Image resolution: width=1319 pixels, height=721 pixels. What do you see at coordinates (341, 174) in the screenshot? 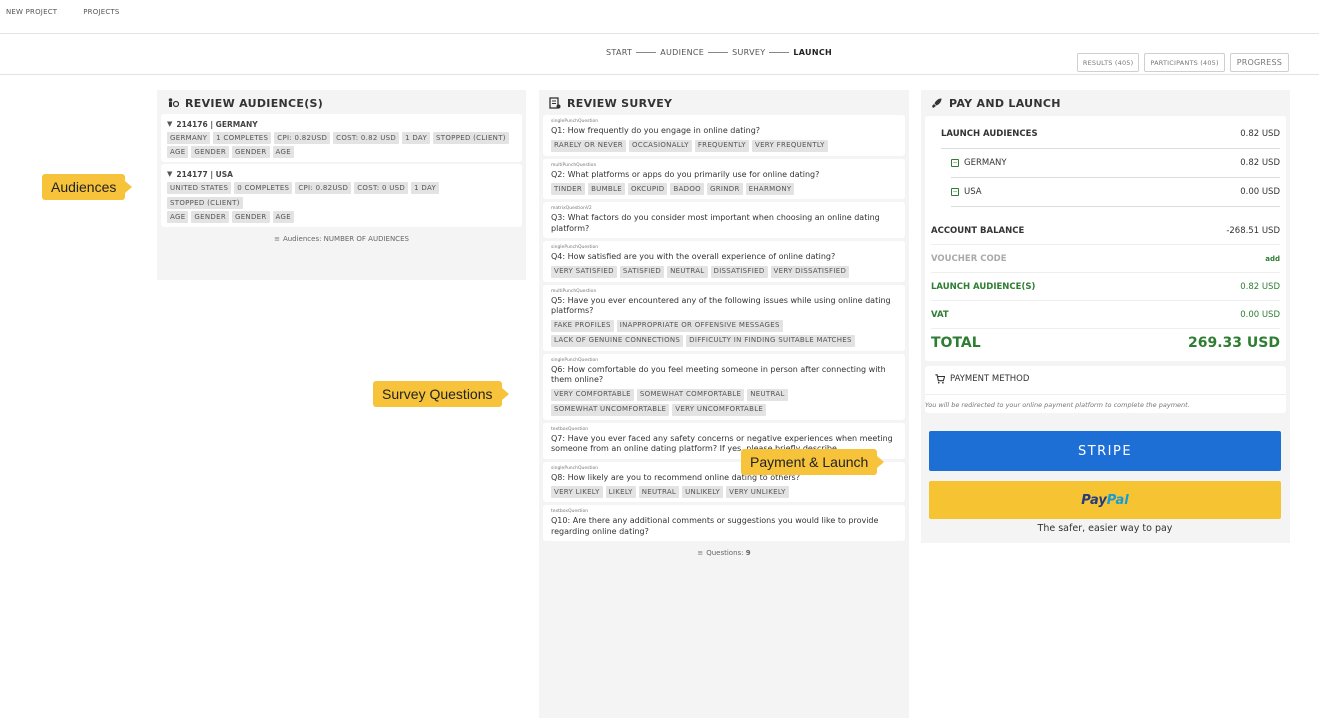
I see `audience-header: ▼ 214177 | USA` at bounding box center [341, 174].